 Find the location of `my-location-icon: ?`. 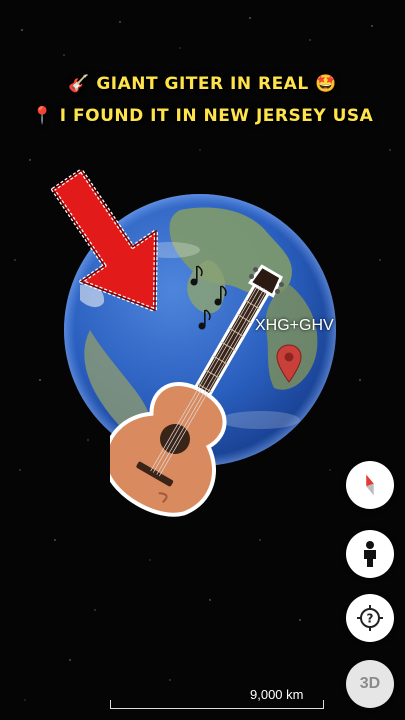

my-location-icon: ? is located at coordinates (370, 618).